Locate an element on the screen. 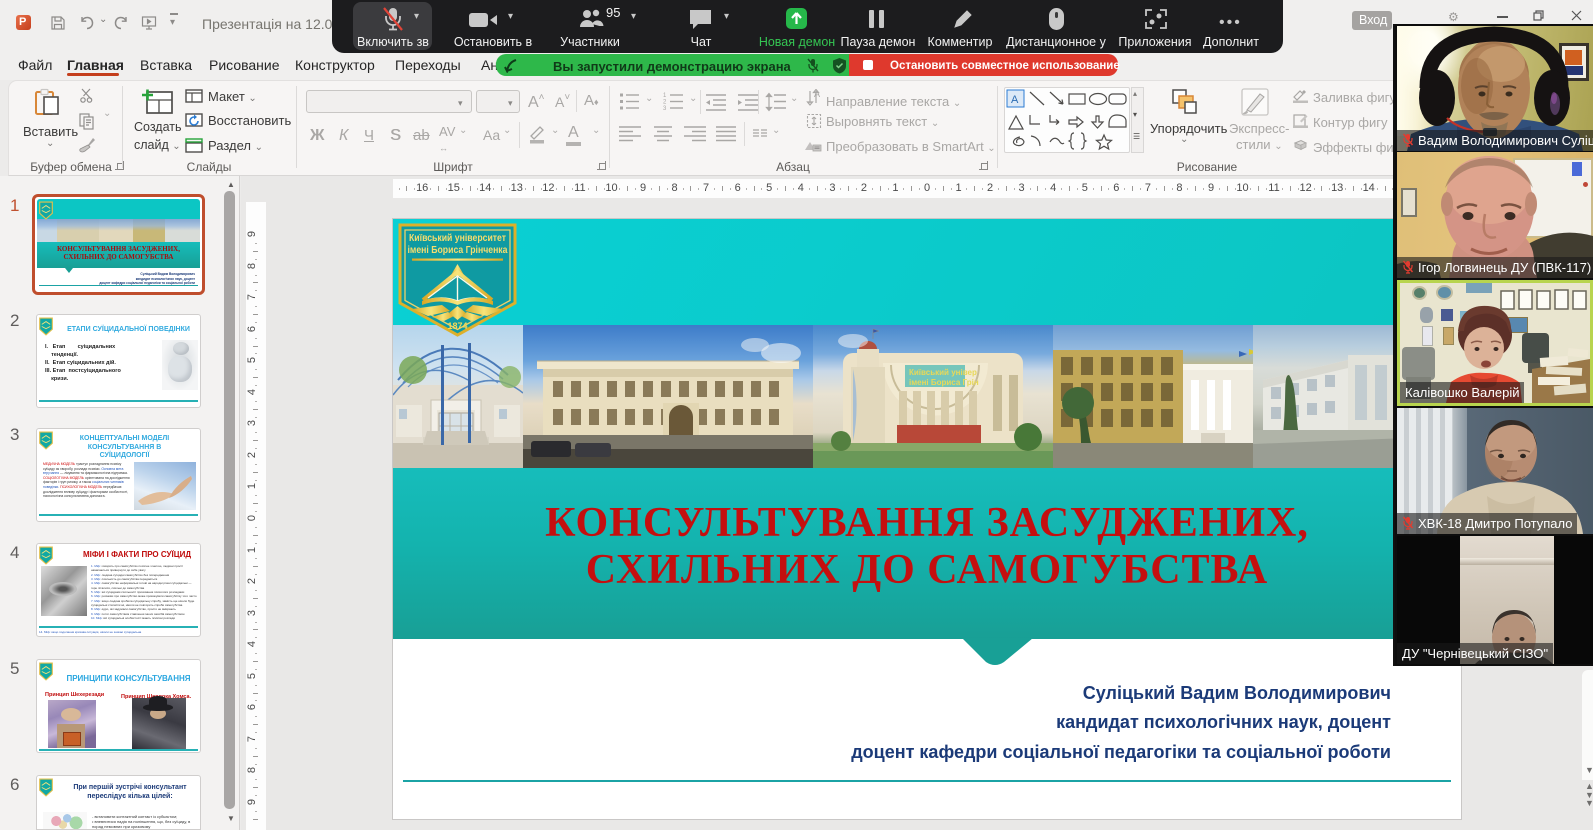 Image resolution: width=1593 pixels, height=830 pixels. svg-text: 3 is located at coordinates (665, 109).